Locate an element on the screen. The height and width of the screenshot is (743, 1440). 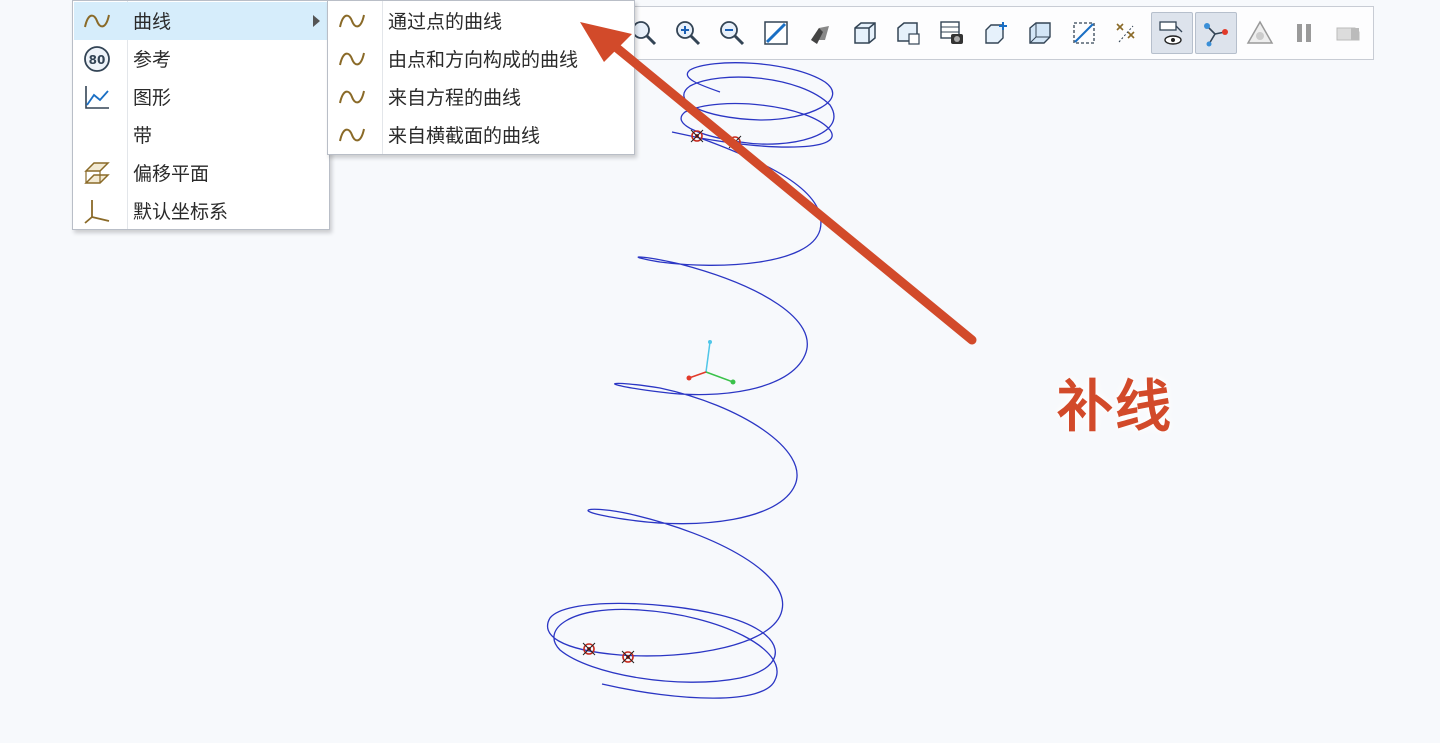
reference-icon: 80 is located at coordinates (97, 59).